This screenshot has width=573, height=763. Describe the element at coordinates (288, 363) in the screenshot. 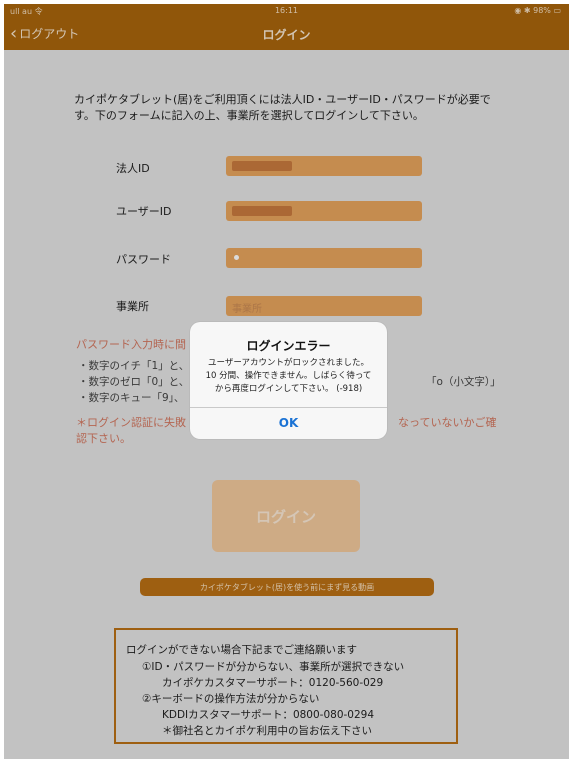

I see `dialog-message-line-1: ユーザーアカウントがロックされました。` at that location.